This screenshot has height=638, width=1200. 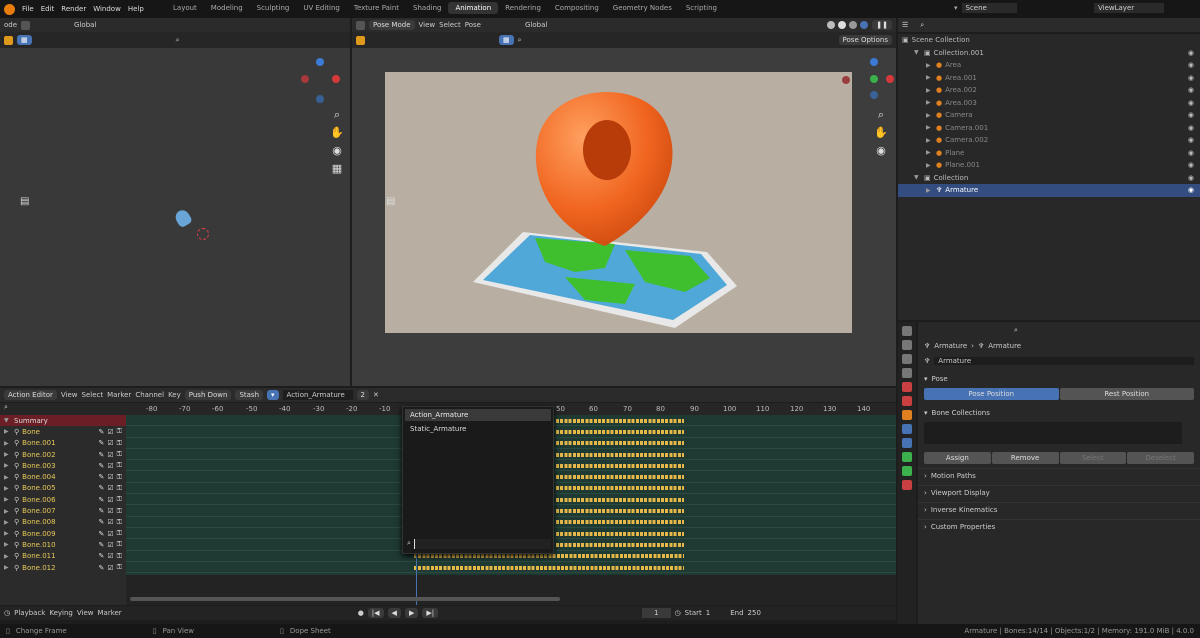 What do you see at coordinates (656, 613) in the screenshot?
I see `current-frame-field: 1` at bounding box center [656, 613].